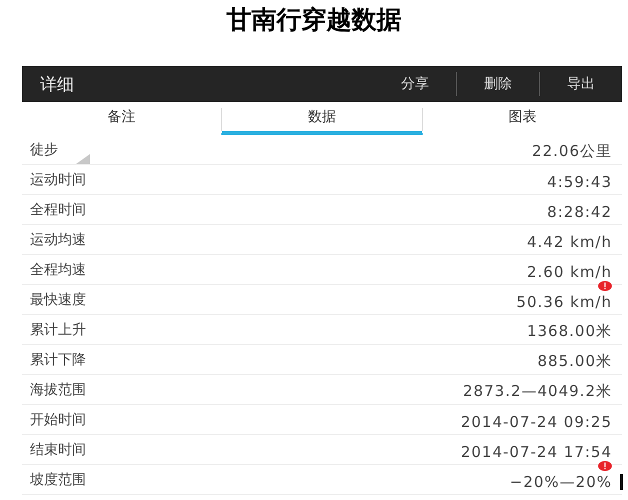 Image resolution: width=628 pixels, height=500 pixels. What do you see at coordinates (58, 359) in the screenshot?
I see `row-label: 累计下降` at bounding box center [58, 359].